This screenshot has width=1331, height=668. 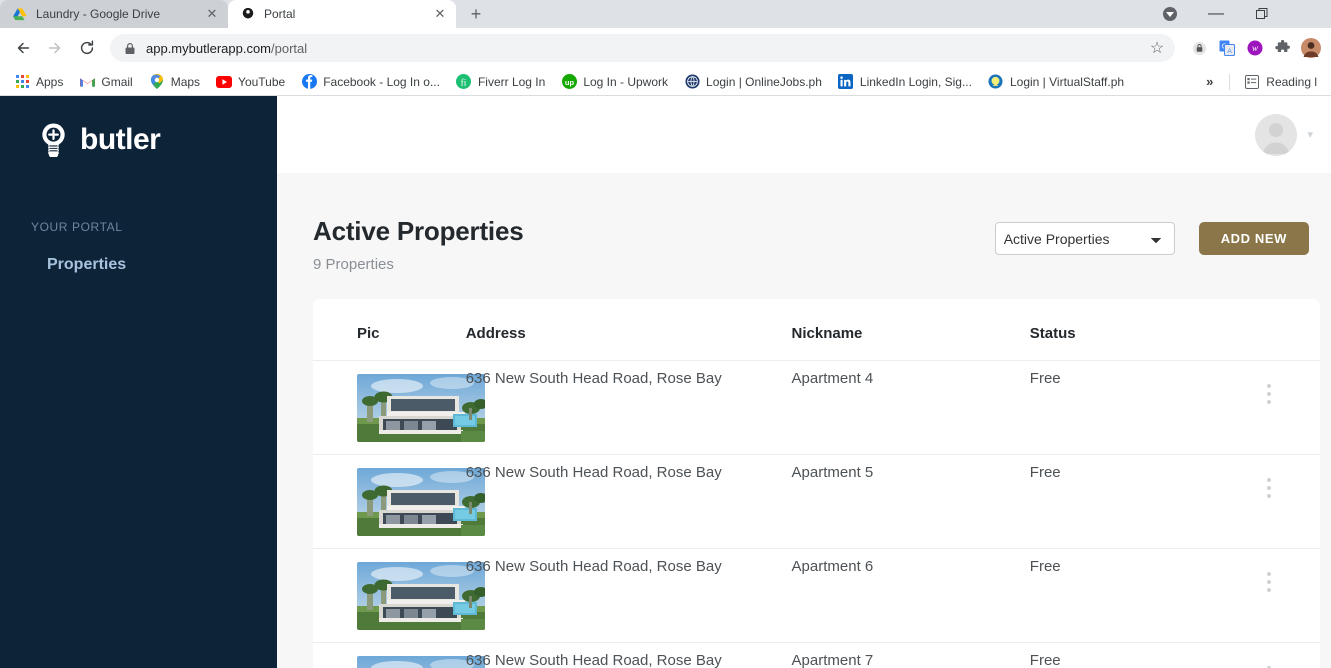 I want to click on add-new-button: ADD NEW, so click(x=1253, y=238).